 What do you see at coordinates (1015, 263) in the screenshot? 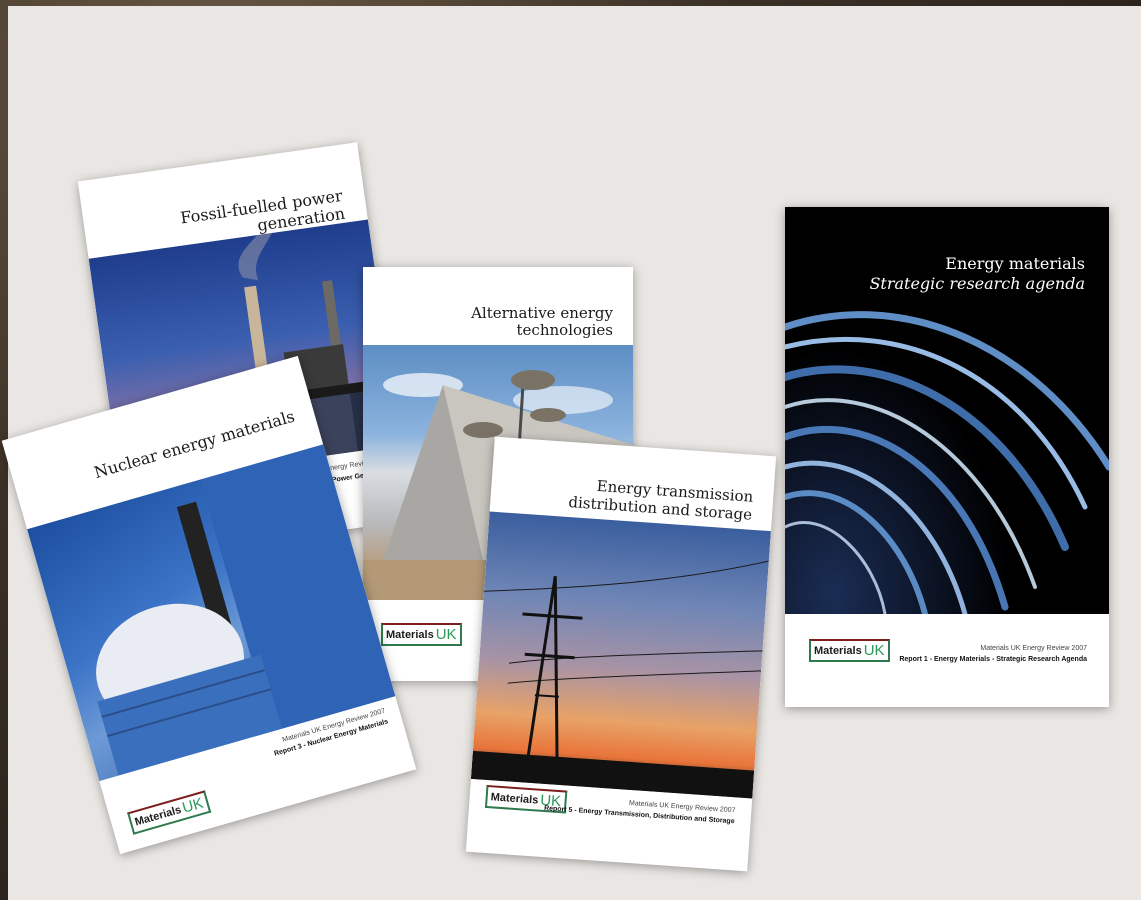
I see `report-title: Energy materials` at bounding box center [1015, 263].